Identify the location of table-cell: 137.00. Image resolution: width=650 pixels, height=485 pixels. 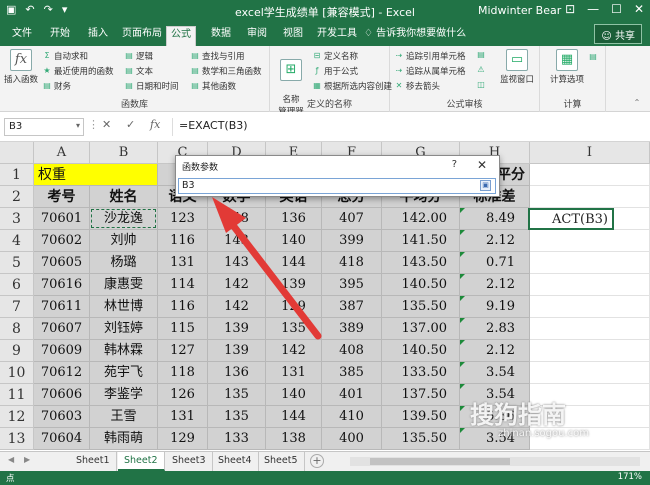
(421, 329).